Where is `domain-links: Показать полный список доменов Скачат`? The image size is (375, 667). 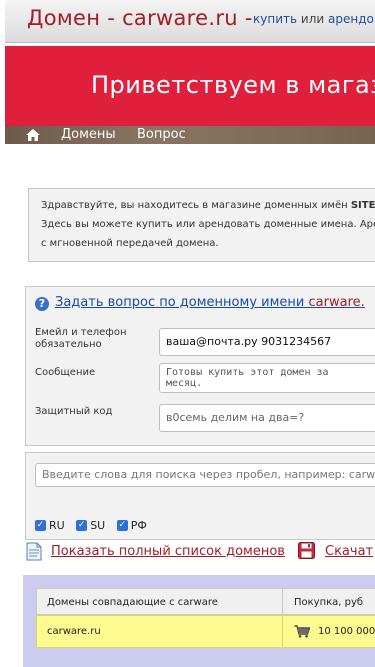 domain-links: Показать полный список доменов Скачат is located at coordinates (200, 553).